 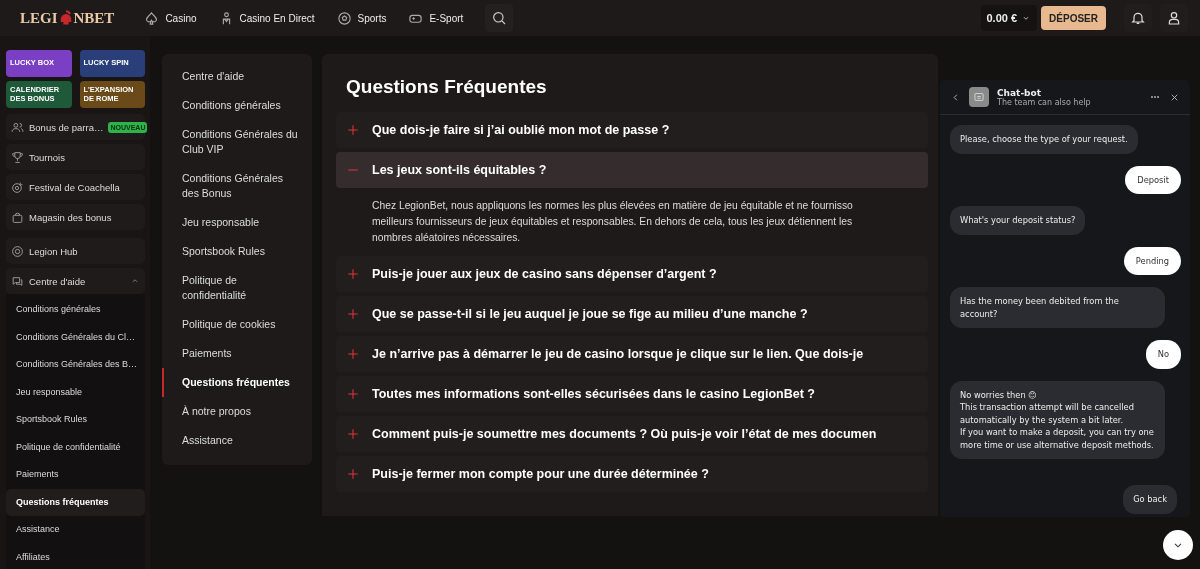 What do you see at coordinates (1152, 260) in the screenshot?
I see `user-reply: Pending` at bounding box center [1152, 260].